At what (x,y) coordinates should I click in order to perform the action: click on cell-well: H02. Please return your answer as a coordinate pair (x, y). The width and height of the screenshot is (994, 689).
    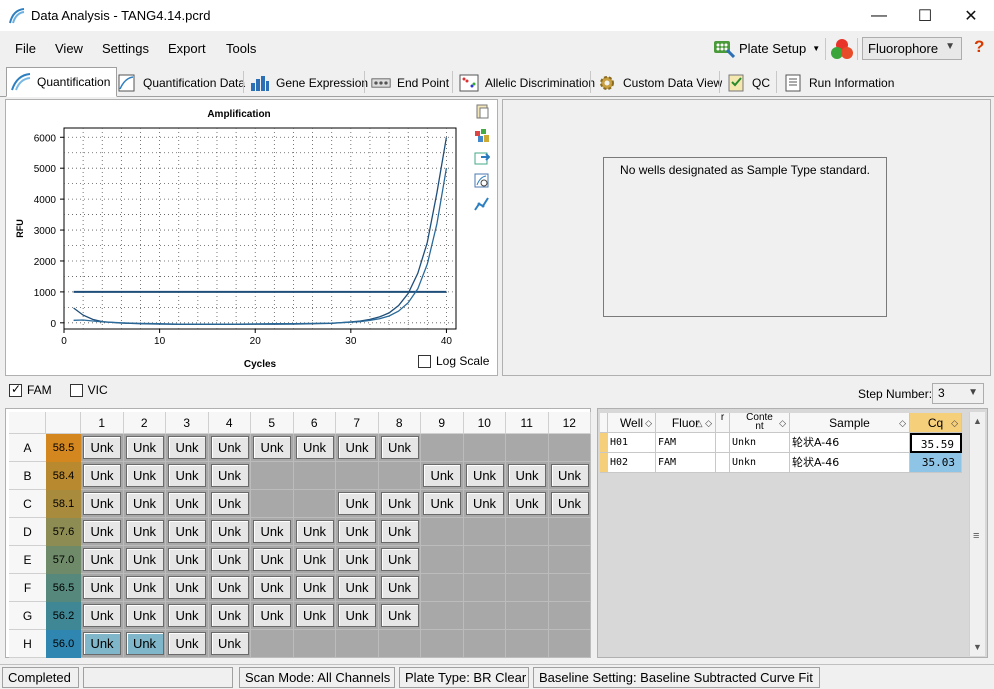
    Looking at the image, I should click on (632, 463).